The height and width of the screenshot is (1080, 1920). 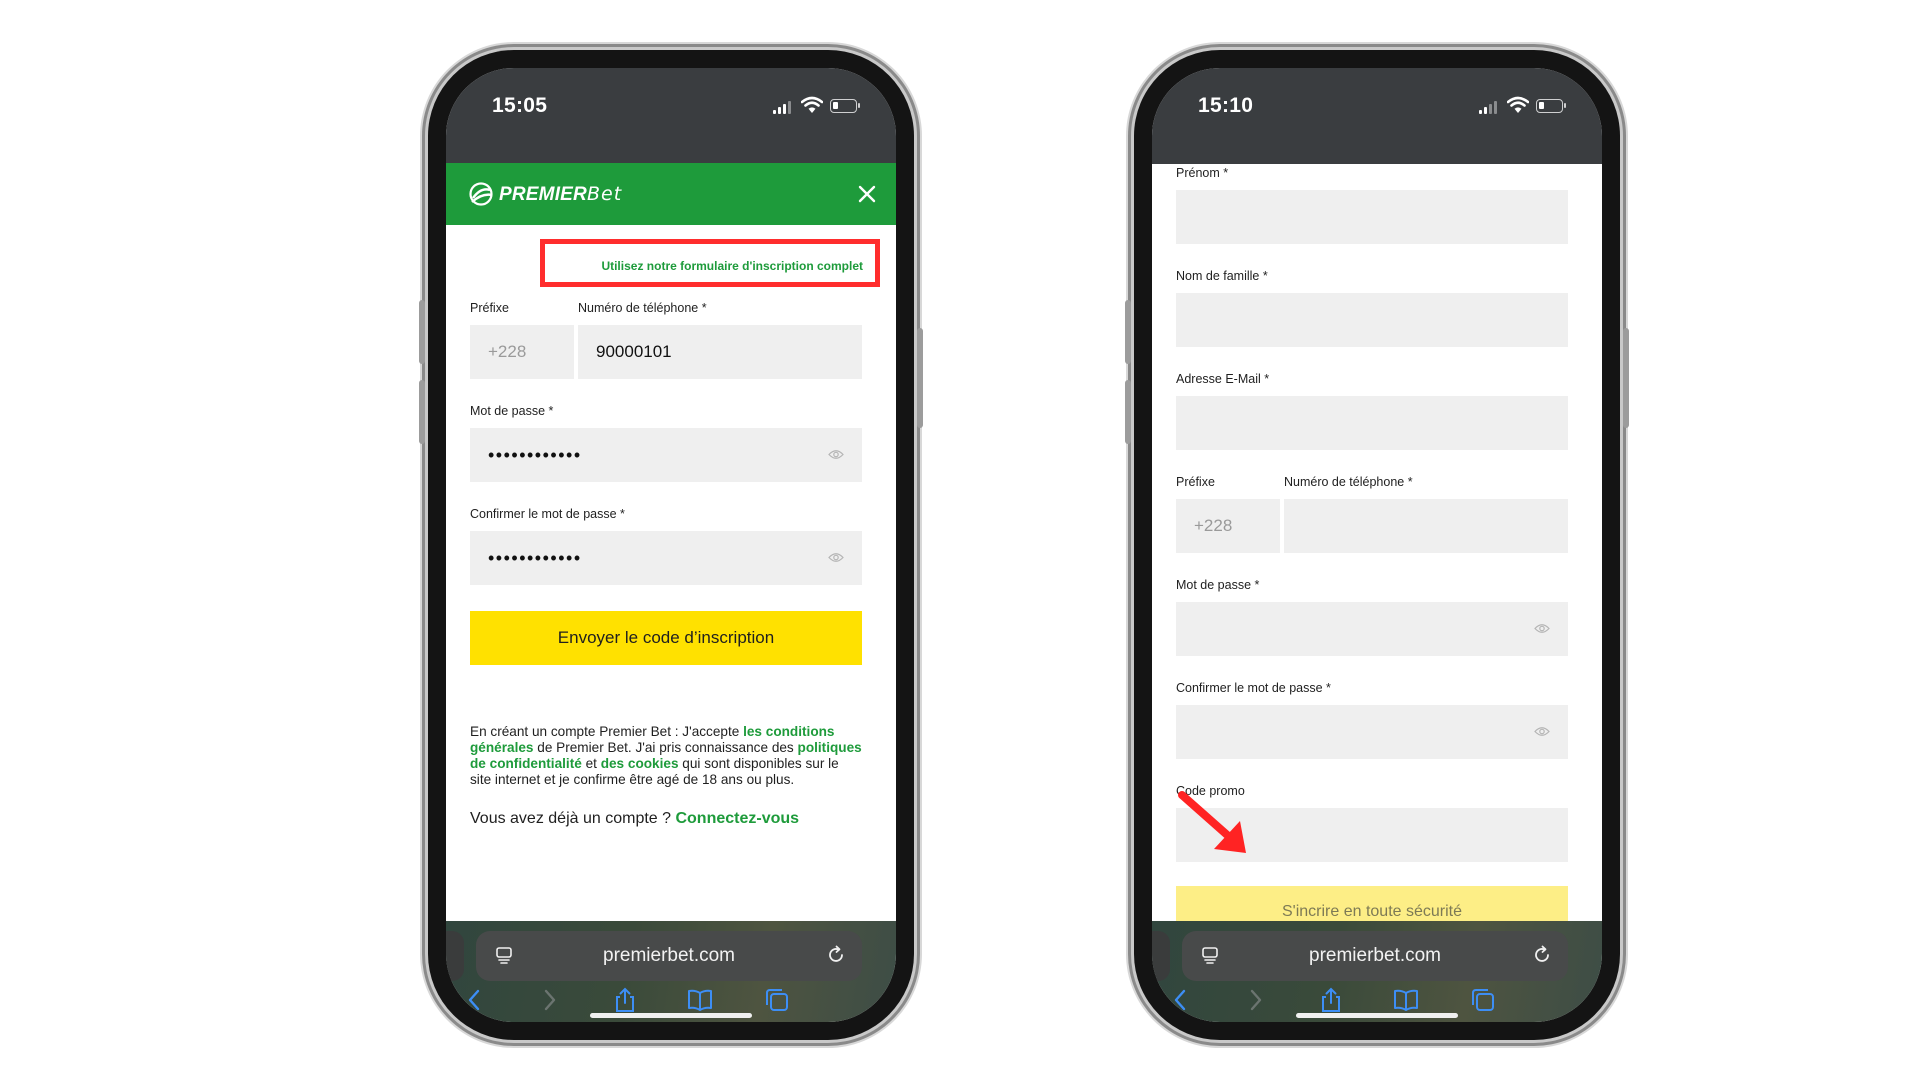 I want to click on first-name-input, so click(x=1372, y=217).